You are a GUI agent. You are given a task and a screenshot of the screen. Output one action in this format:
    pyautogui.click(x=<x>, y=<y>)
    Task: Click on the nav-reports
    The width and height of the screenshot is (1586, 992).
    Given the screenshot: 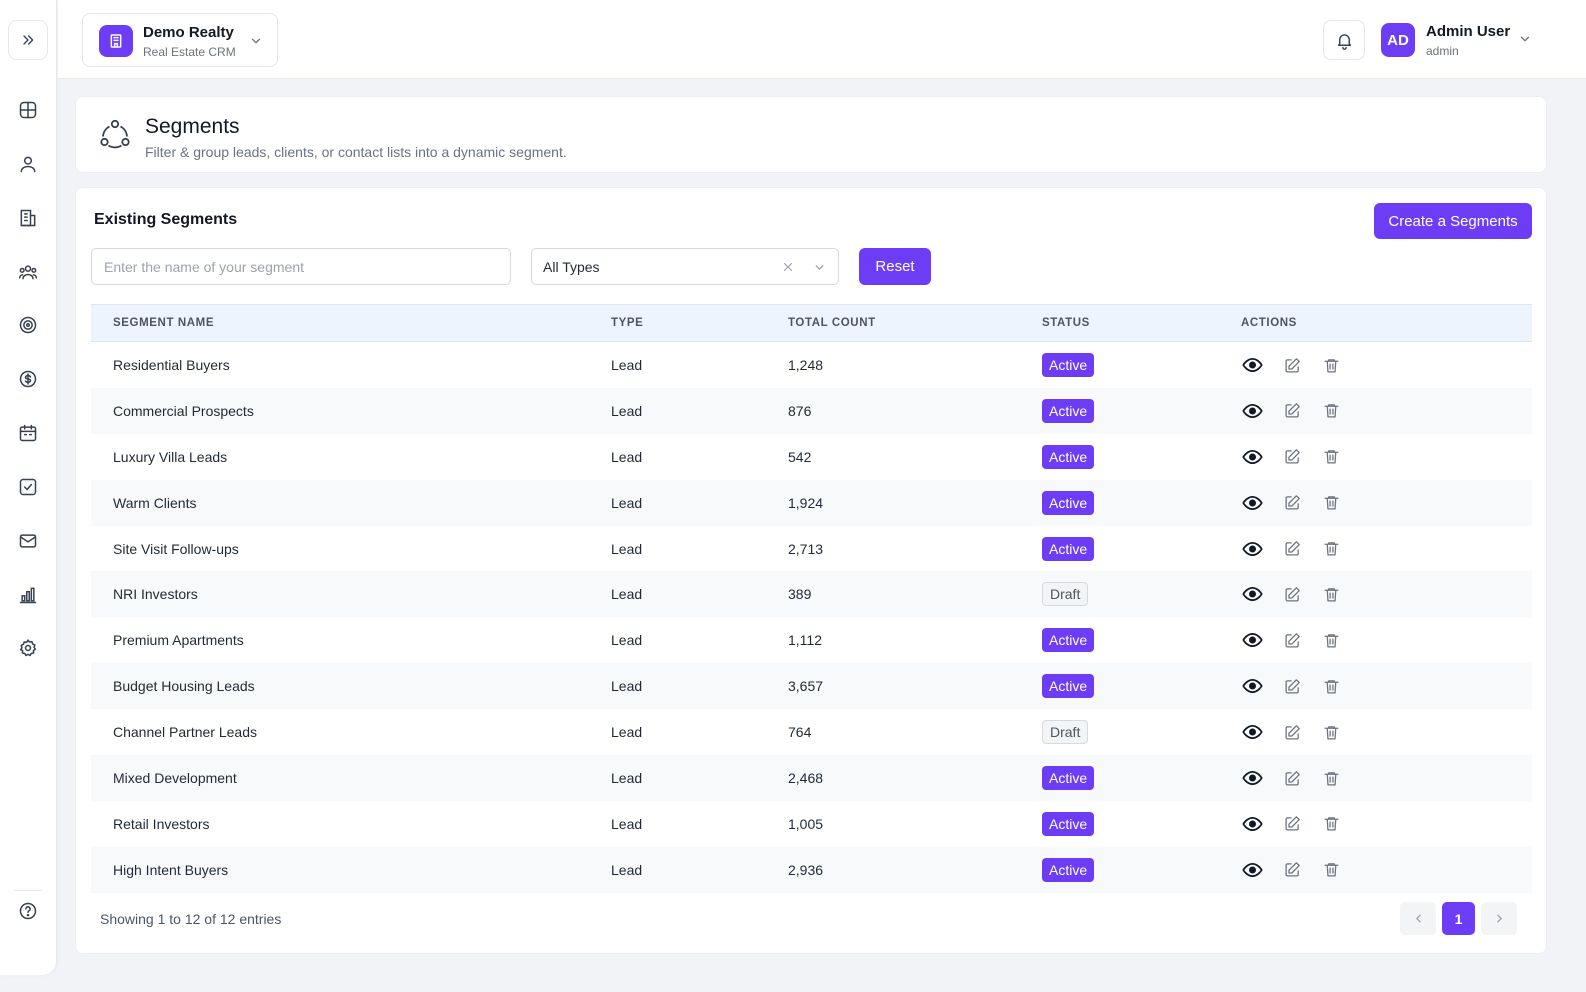 What is the action you would take?
    pyautogui.click(x=28, y=595)
    